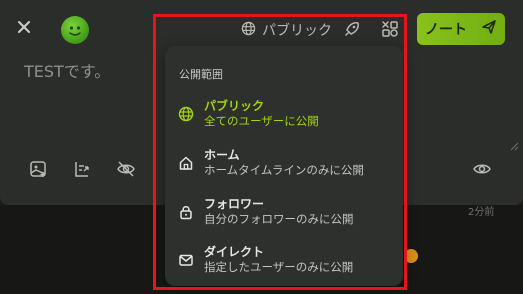 The height and width of the screenshot is (294, 523). I want to click on visibility-button: パブリック, so click(286, 30).